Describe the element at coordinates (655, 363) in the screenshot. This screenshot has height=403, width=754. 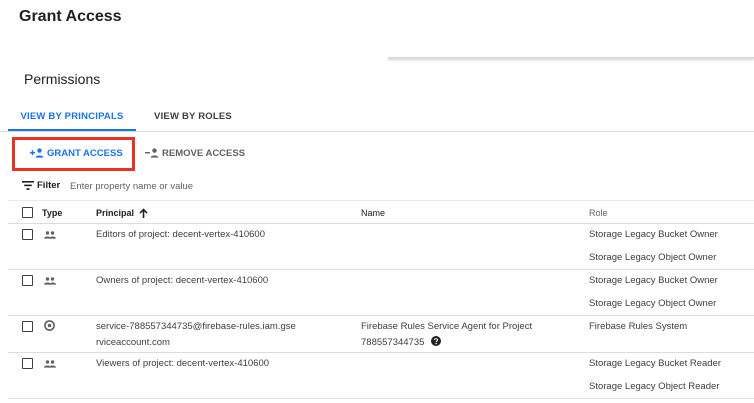
I see `role-item: Storage Legacy Bucket Reader` at that location.